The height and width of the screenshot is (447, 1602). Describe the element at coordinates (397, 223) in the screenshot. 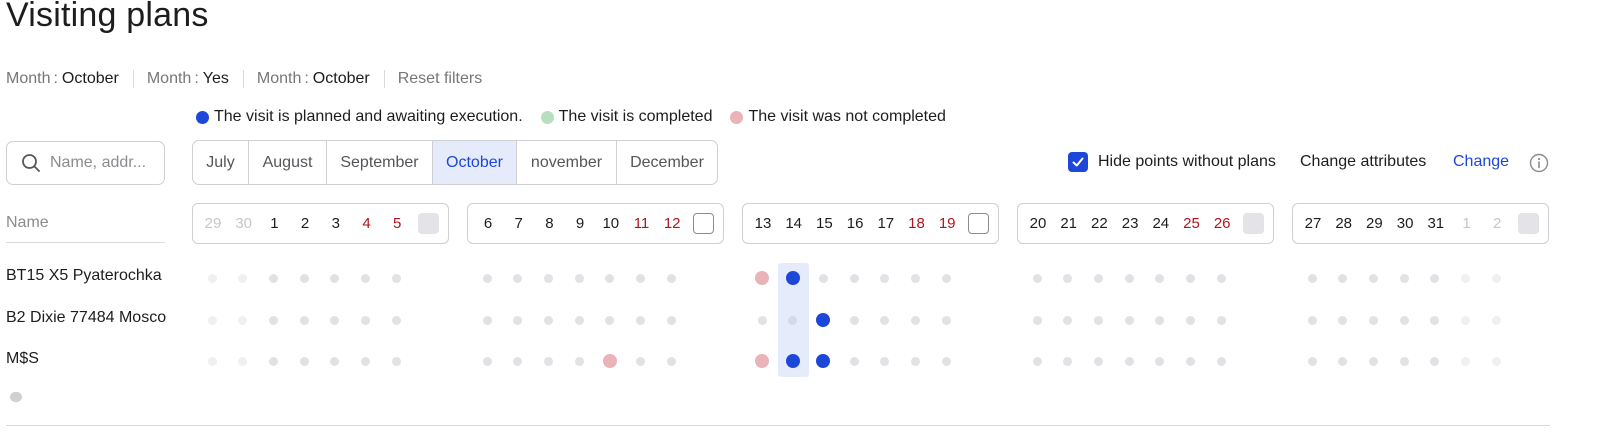

I see `day-label: 5` at that location.